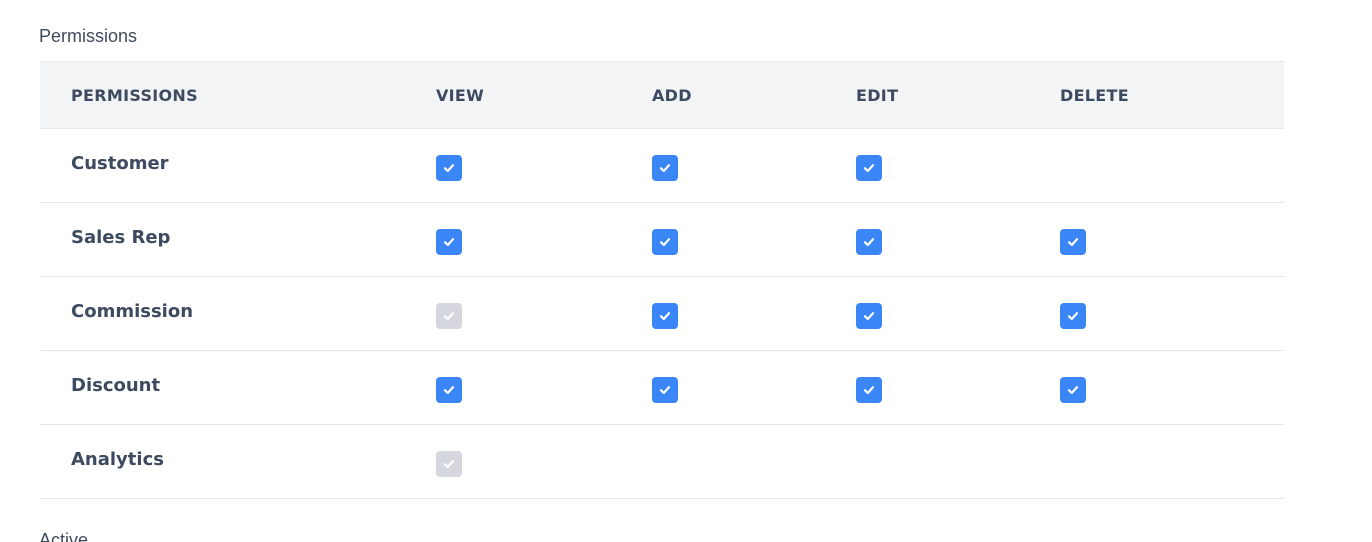 This screenshot has width=1372, height=542. I want to click on column-header-edit: EDIT, so click(877, 95).